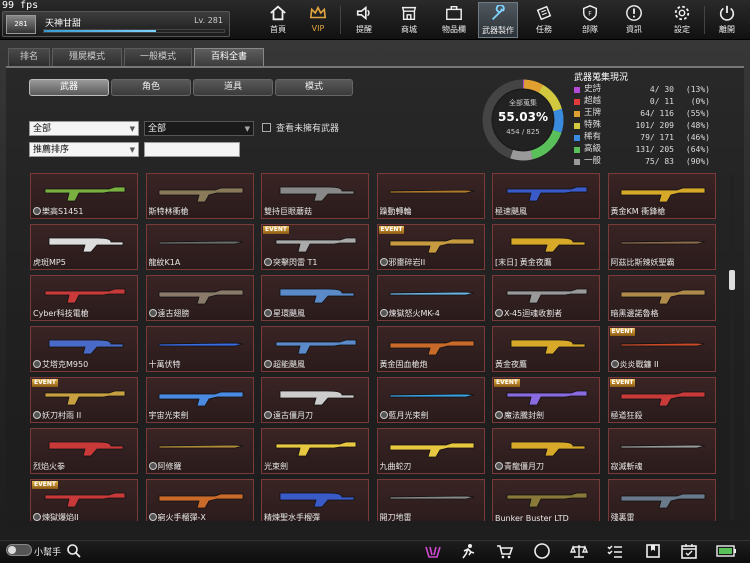 The width and height of the screenshot is (750, 563). What do you see at coordinates (615, 551) in the screenshot?
I see `checklist-icon` at bounding box center [615, 551].